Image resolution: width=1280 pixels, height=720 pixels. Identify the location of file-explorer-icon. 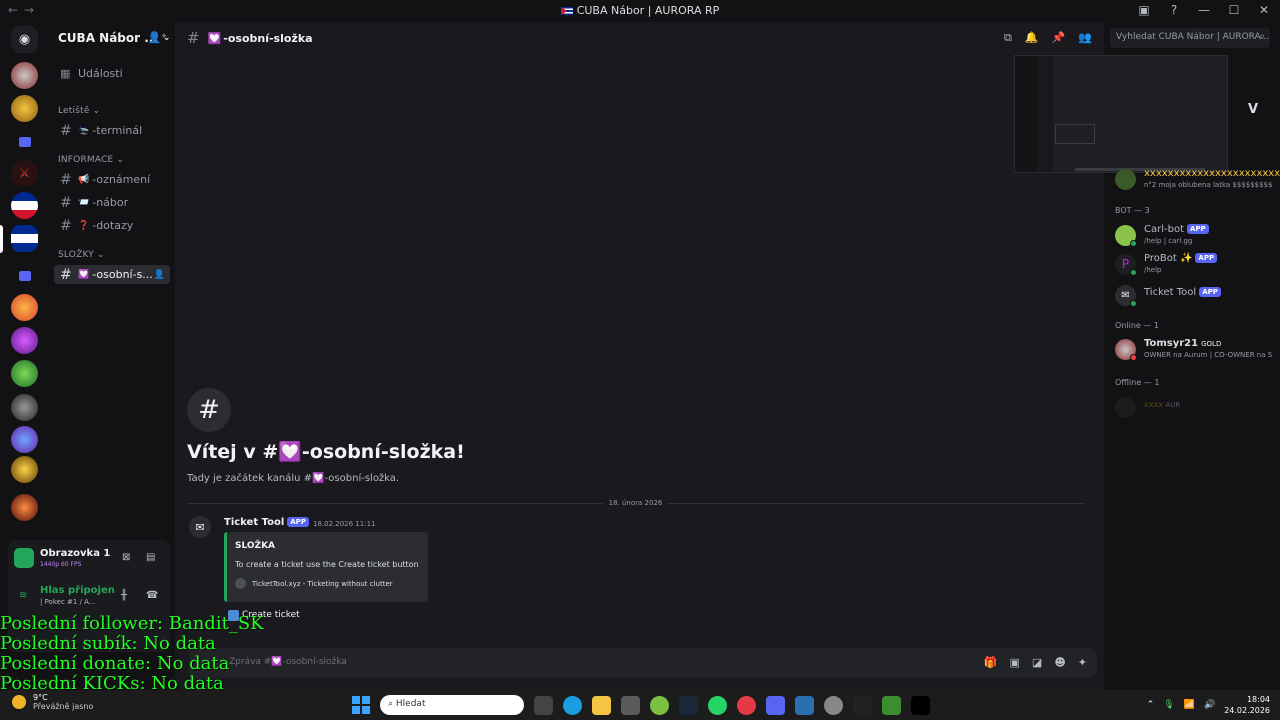
(601, 705).